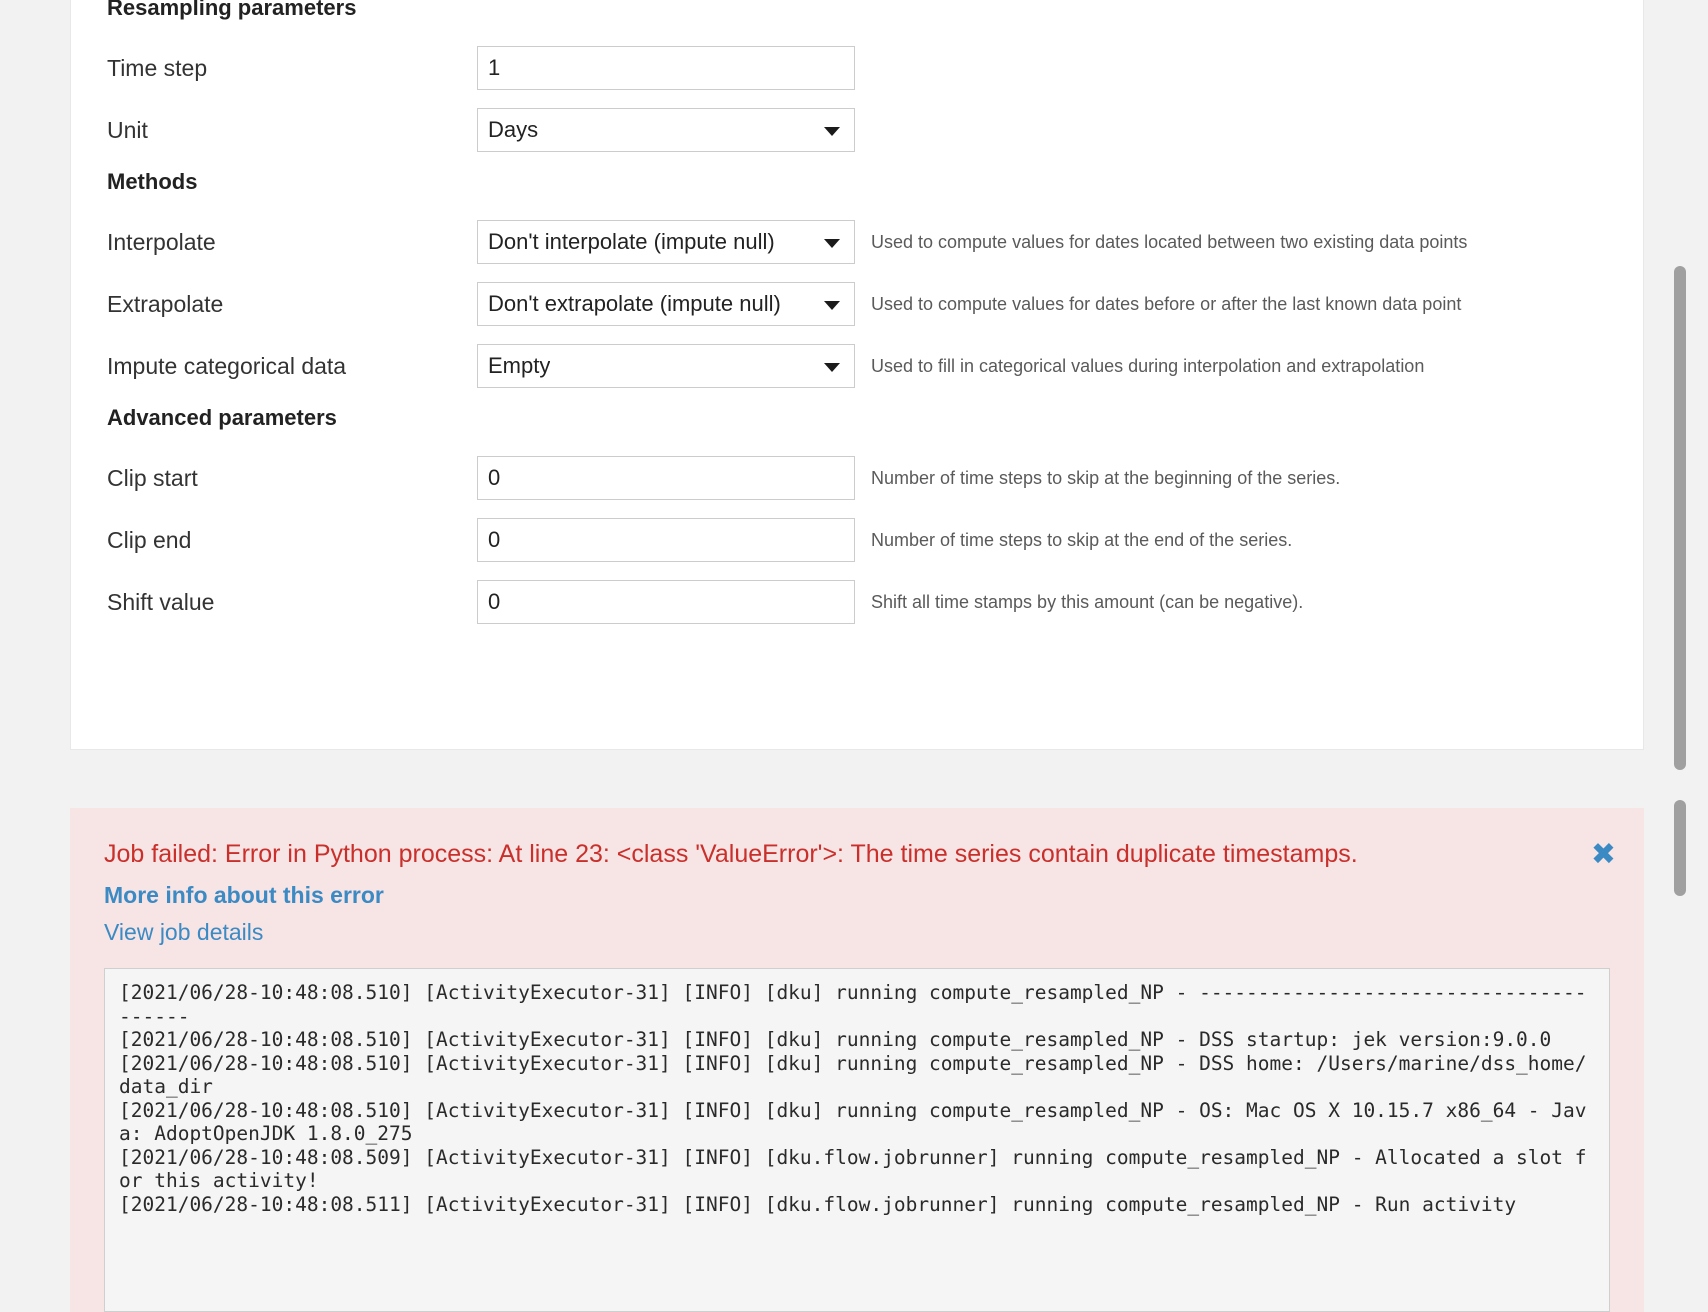 The image size is (1708, 1312). What do you see at coordinates (1680, 848) in the screenshot?
I see `error-panel-scrollbar-thumb` at bounding box center [1680, 848].